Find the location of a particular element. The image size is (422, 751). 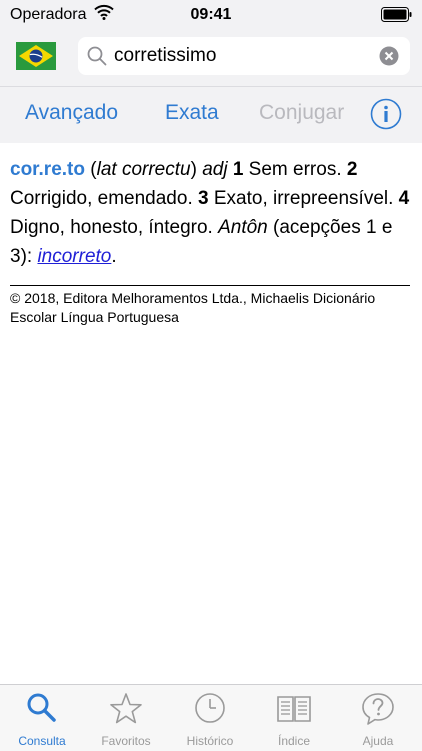

top-bar: Operadora 09:41 is located at coordinates (211, 43).